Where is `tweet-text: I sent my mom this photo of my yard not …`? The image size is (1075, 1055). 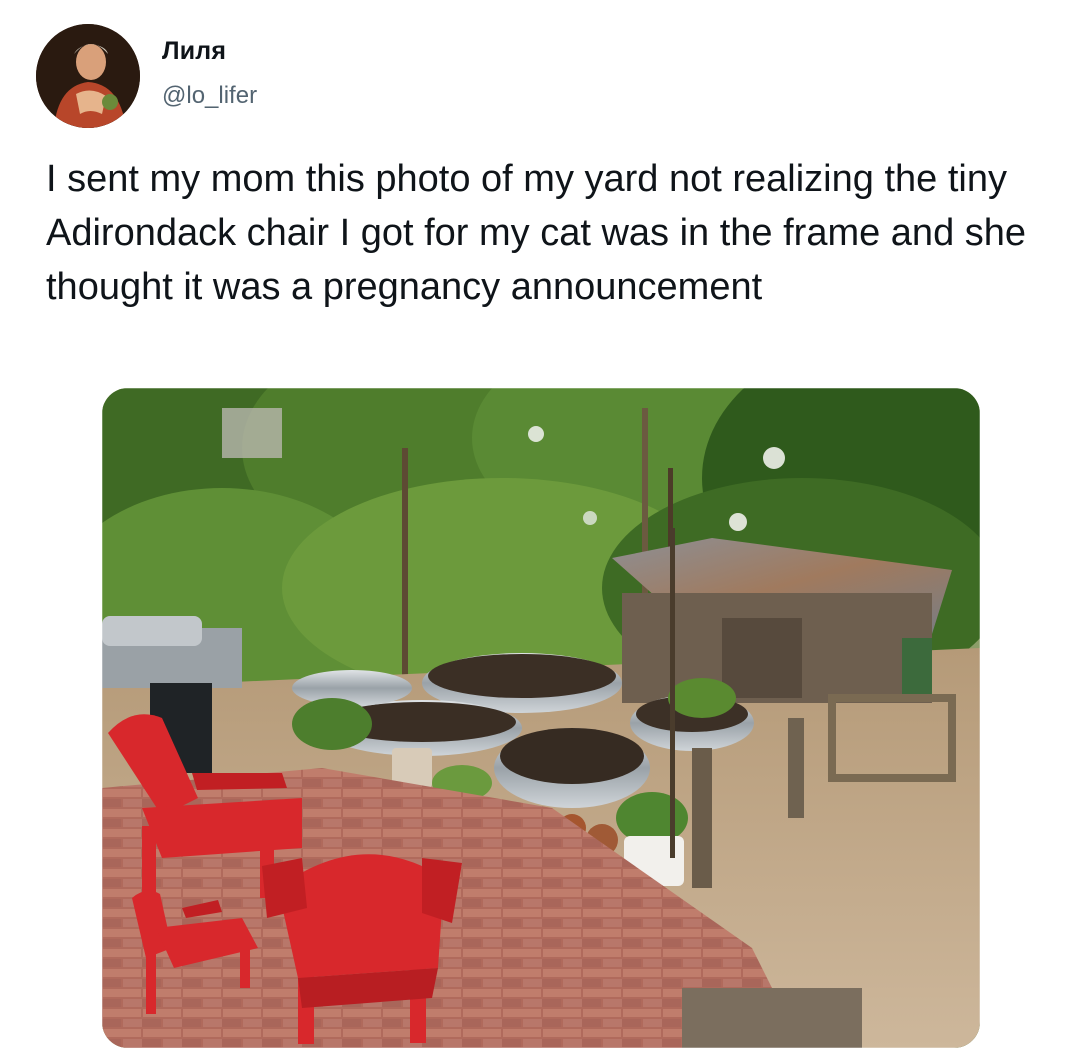
tweet-text: I sent my mom this photo of my yard not … is located at coordinates (536, 233).